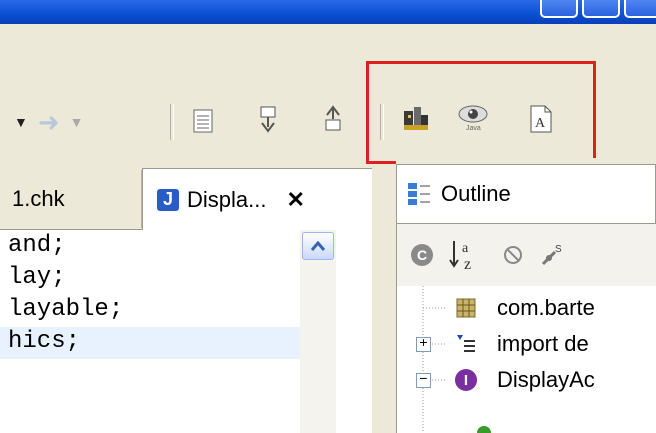  What do you see at coordinates (318, 331) in the screenshot?
I see `vertical-scrollbar` at bounding box center [318, 331].